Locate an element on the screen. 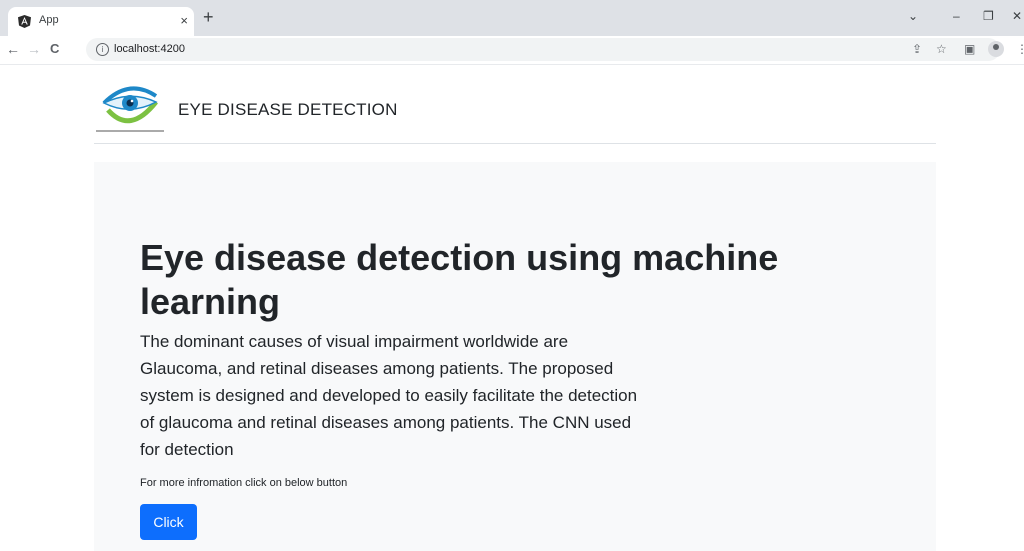 This screenshot has height=551, width=1024. browser-tab: App × is located at coordinates (101, 21).